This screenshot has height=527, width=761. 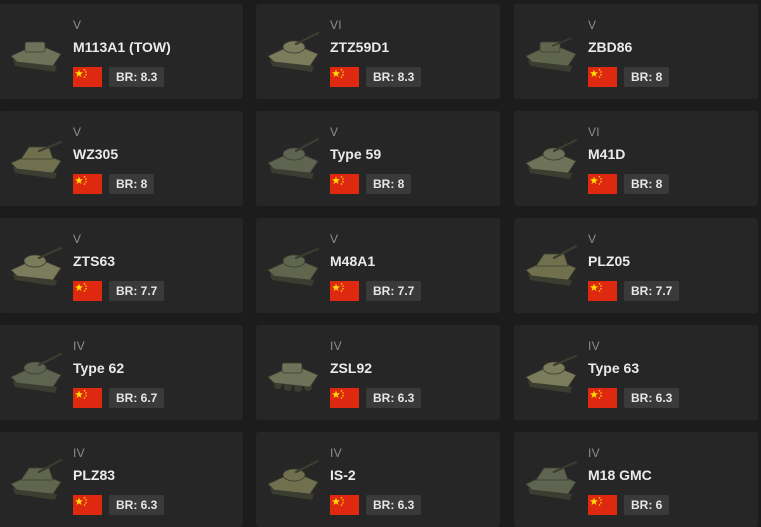 I want to click on battle-rating-badge: BR: 6.7, so click(x=137, y=398).